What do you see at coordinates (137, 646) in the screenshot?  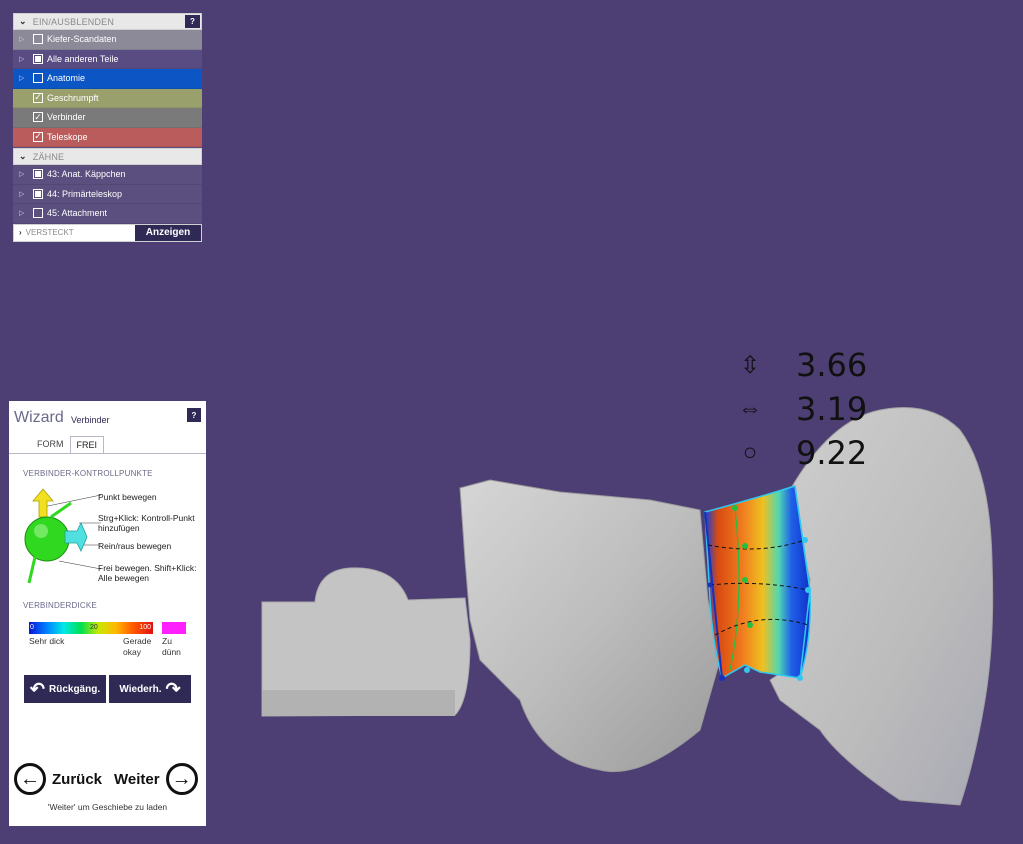 I see `scale-label-okay: Gerade okay` at bounding box center [137, 646].